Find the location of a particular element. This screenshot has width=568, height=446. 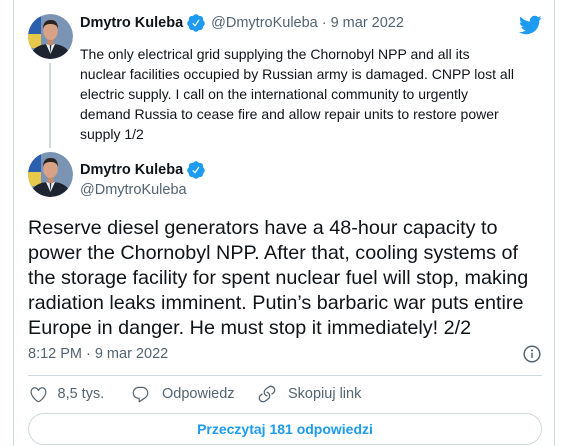

info-icon is located at coordinates (532, 354).